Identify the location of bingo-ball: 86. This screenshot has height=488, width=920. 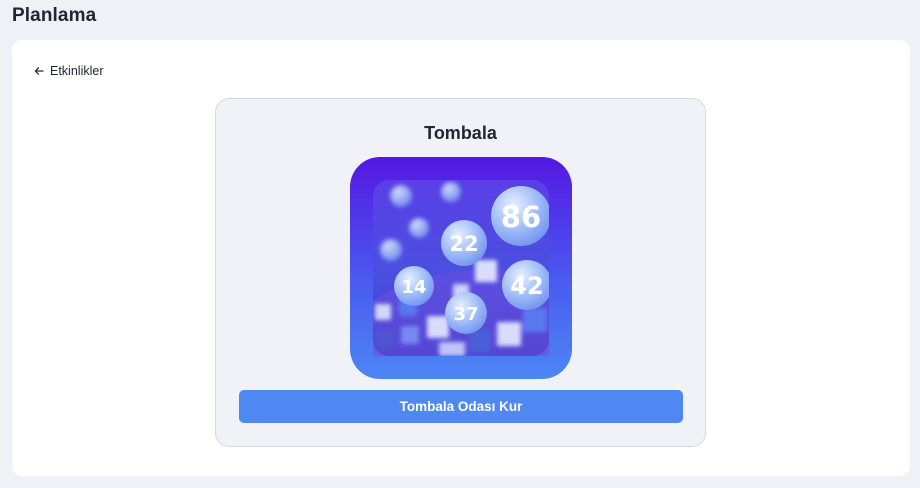
(520, 216).